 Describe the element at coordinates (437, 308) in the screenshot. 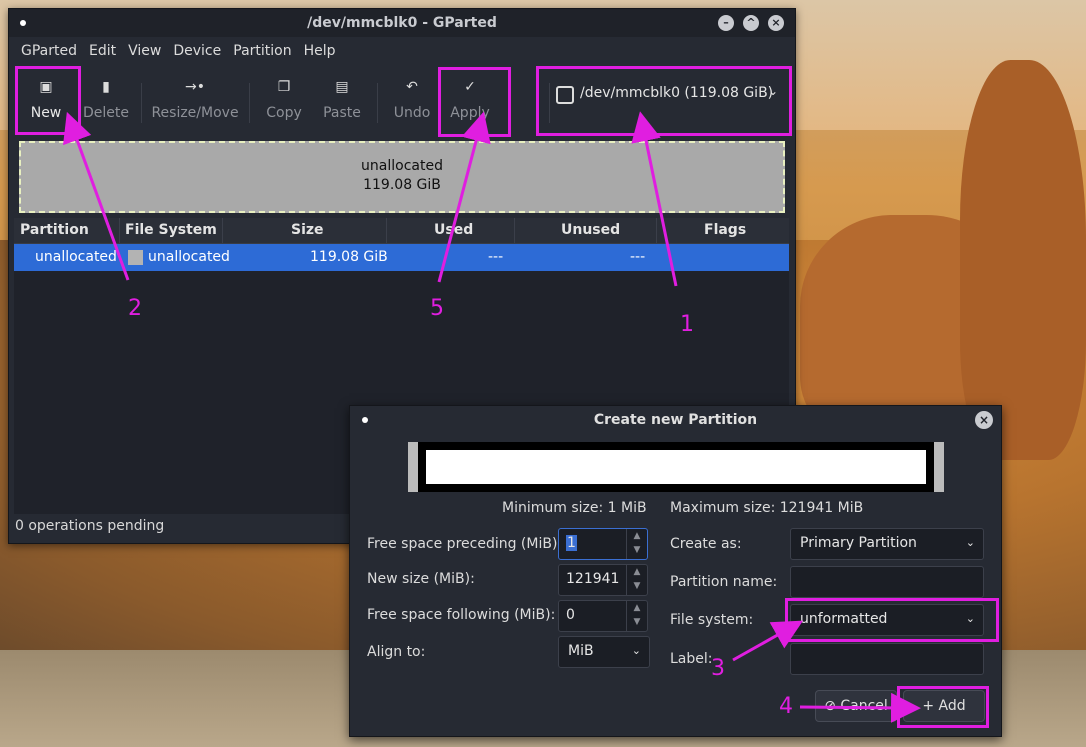

I see `annotation-number-5: 5` at that location.